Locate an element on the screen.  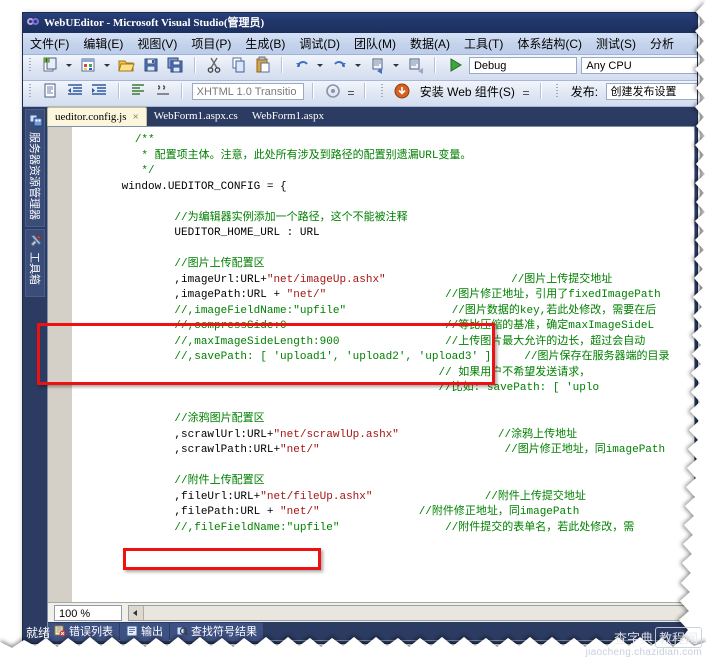
menu-item-edit: 编辑(E) is located at coordinates (103, 43).